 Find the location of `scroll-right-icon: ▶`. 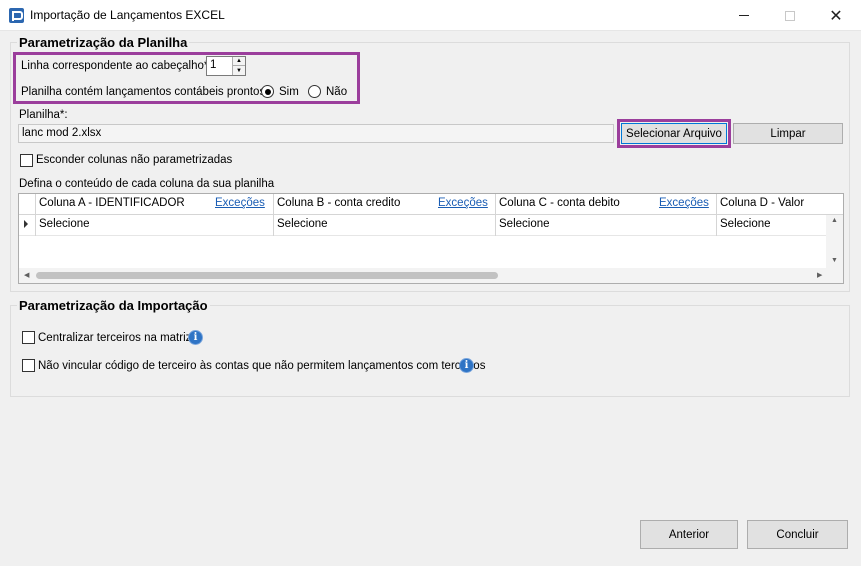

scroll-right-icon: ▶ is located at coordinates (819, 275).